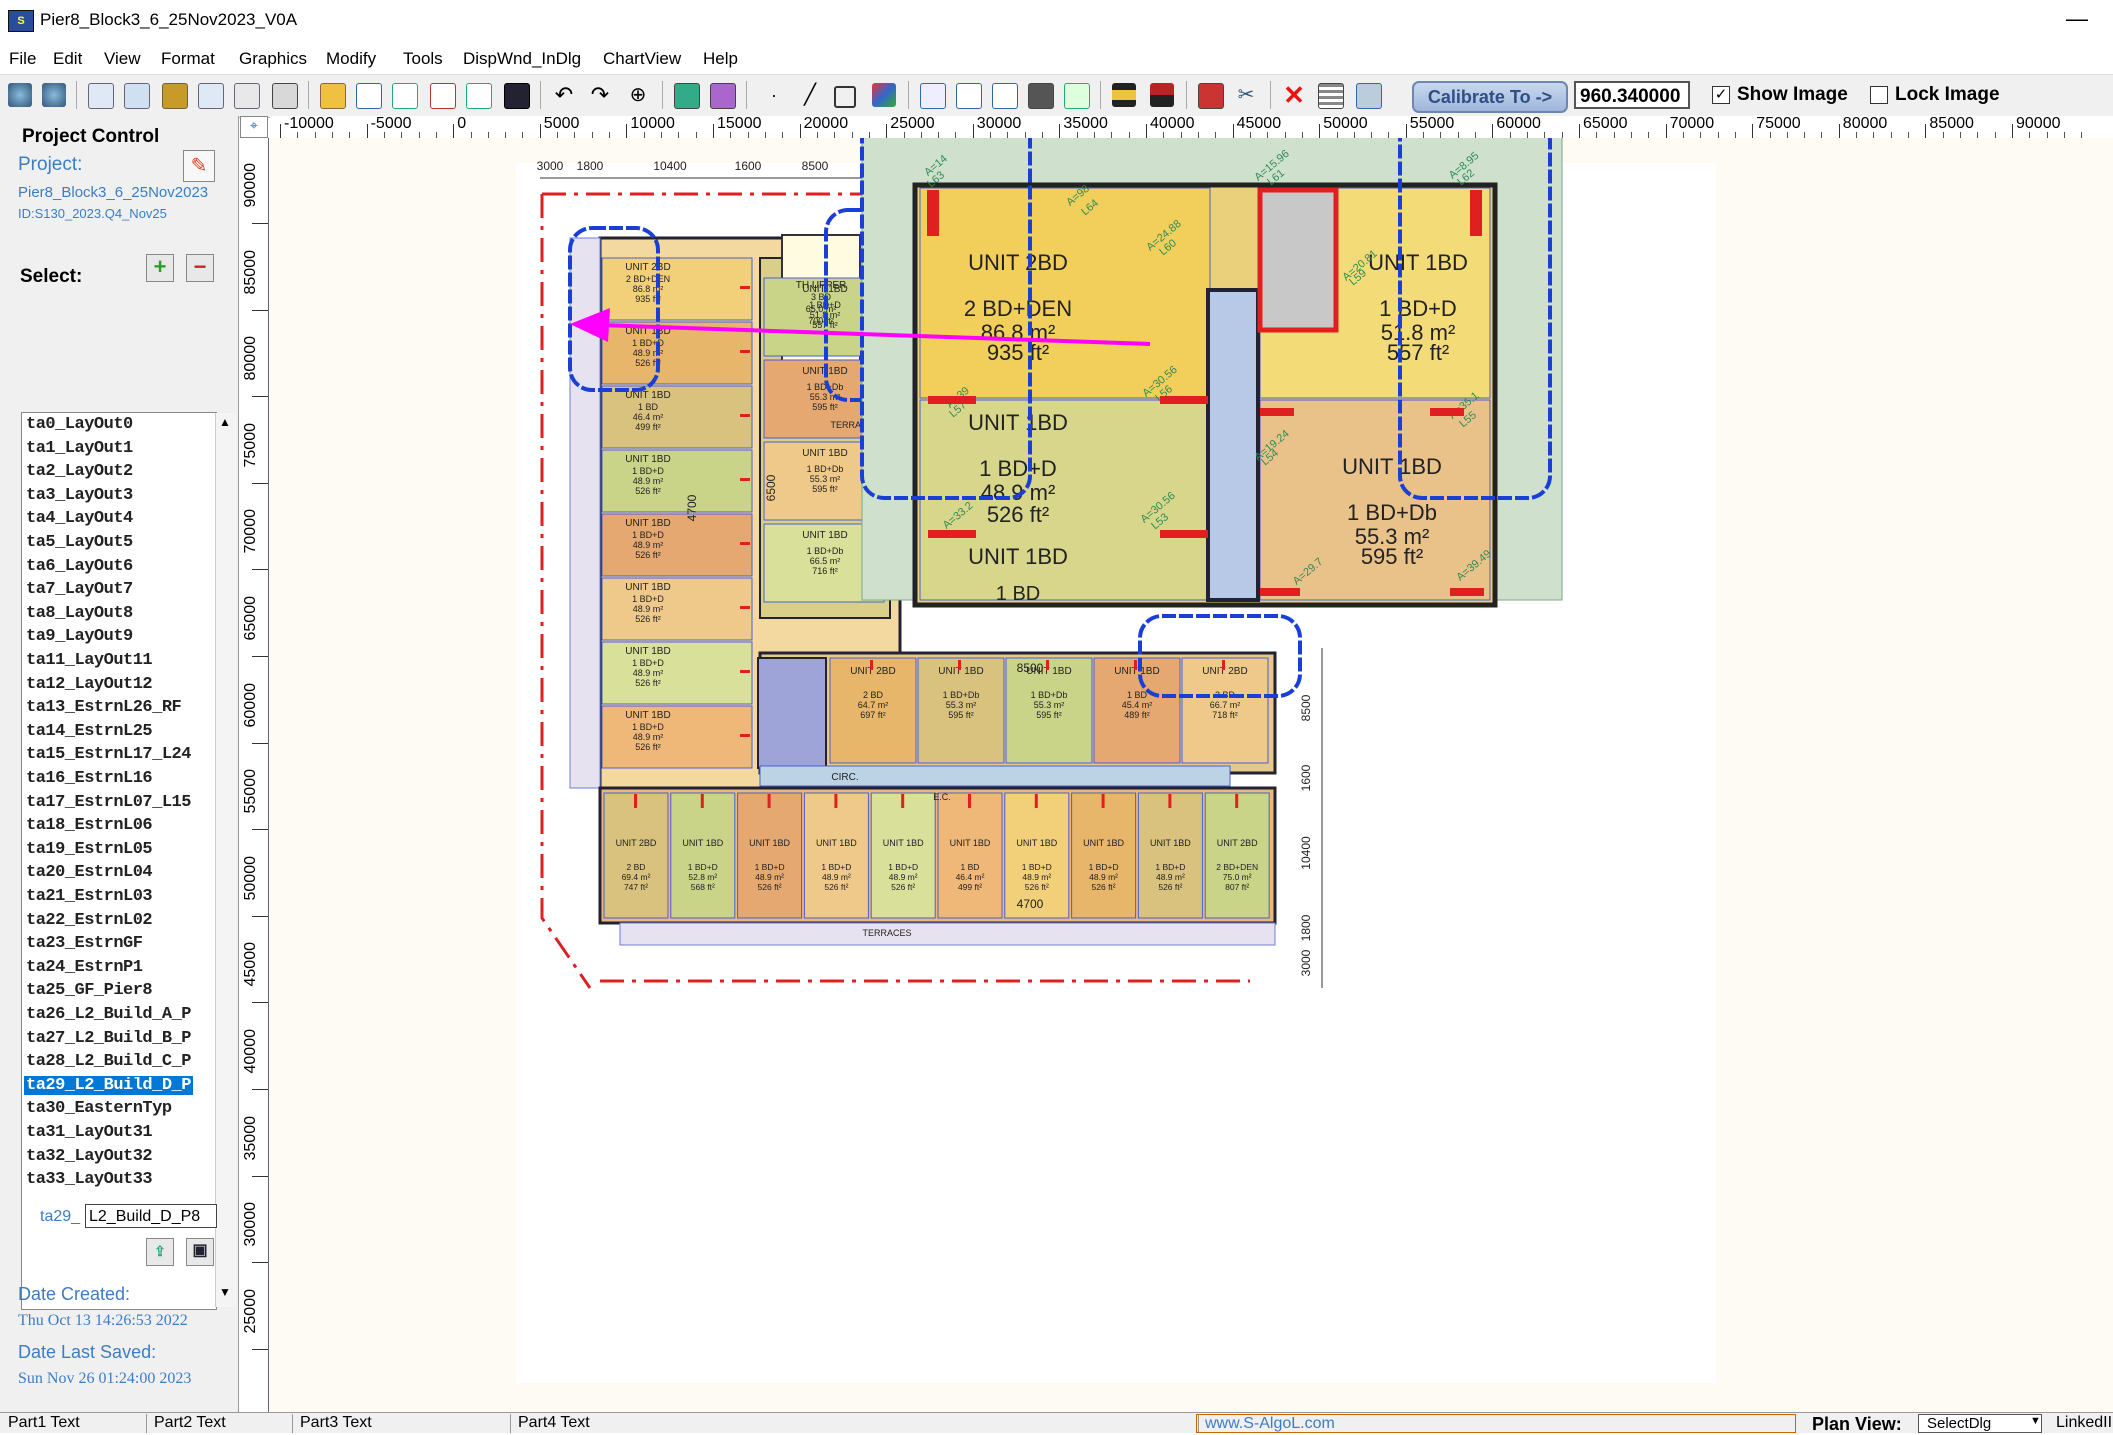  Describe the element at coordinates (1879, 95) in the screenshot. I see `lock-image-checkbox` at that location.